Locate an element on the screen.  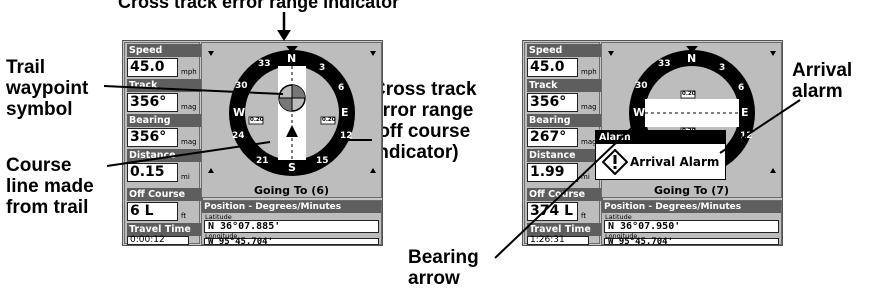
tick-15: 15 is located at coordinates (322, 161).